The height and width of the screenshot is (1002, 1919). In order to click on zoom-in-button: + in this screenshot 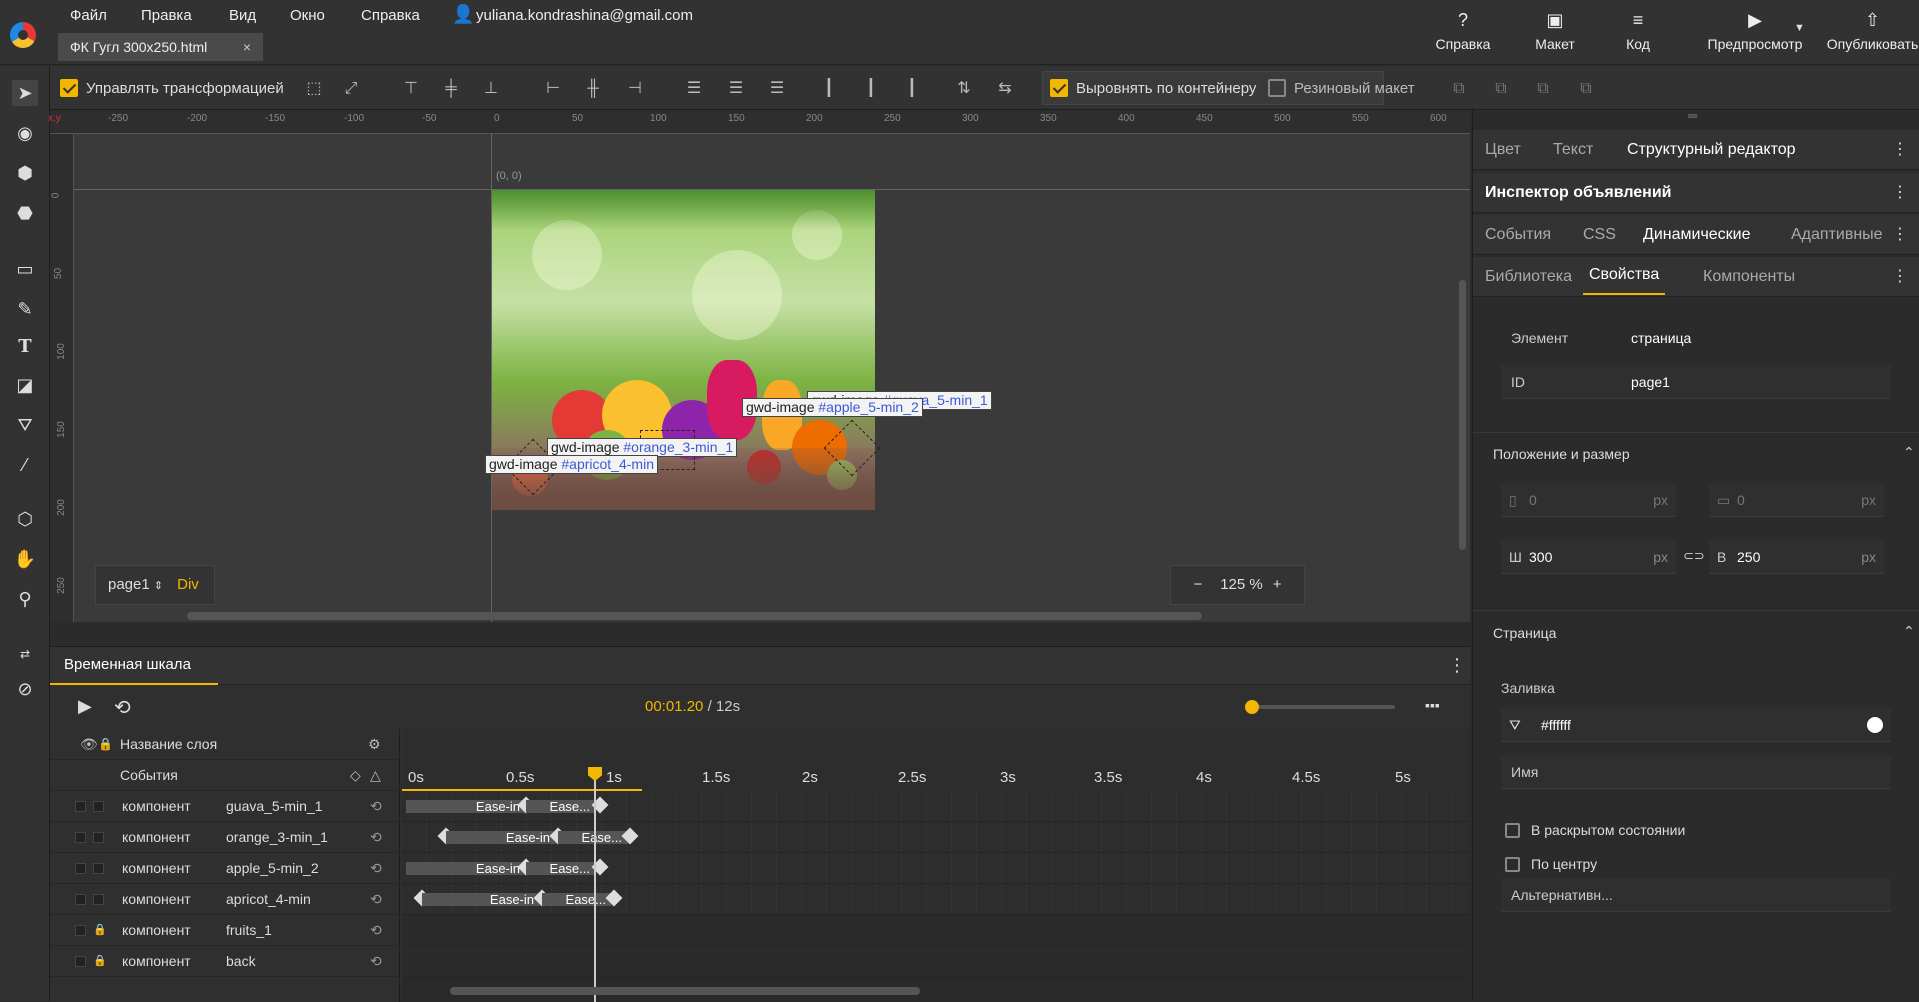, I will do `click(1277, 584)`.